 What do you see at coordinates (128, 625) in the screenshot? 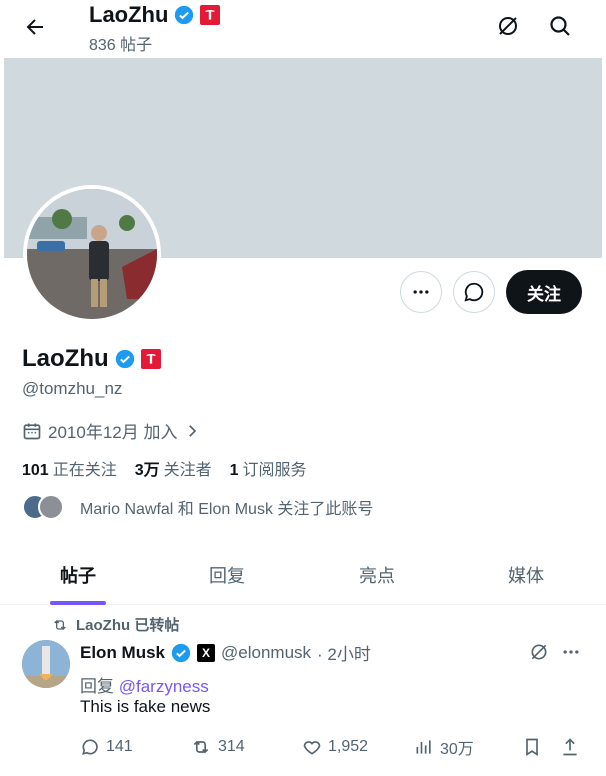
I see `repost-label: LaoZhu 已转帖` at bounding box center [128, 625].